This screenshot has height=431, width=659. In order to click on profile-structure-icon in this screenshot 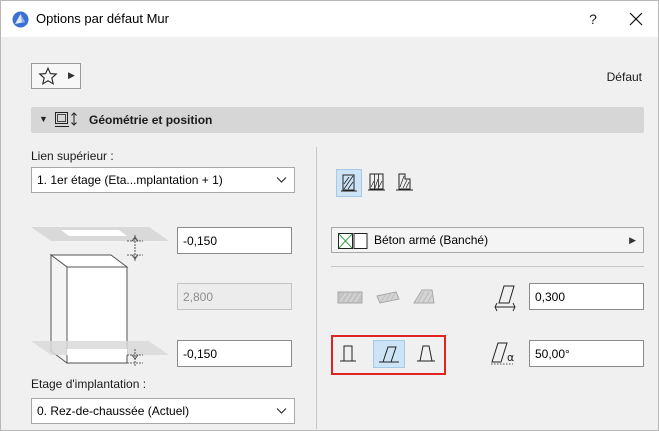, I will do `click(404, 182)`.